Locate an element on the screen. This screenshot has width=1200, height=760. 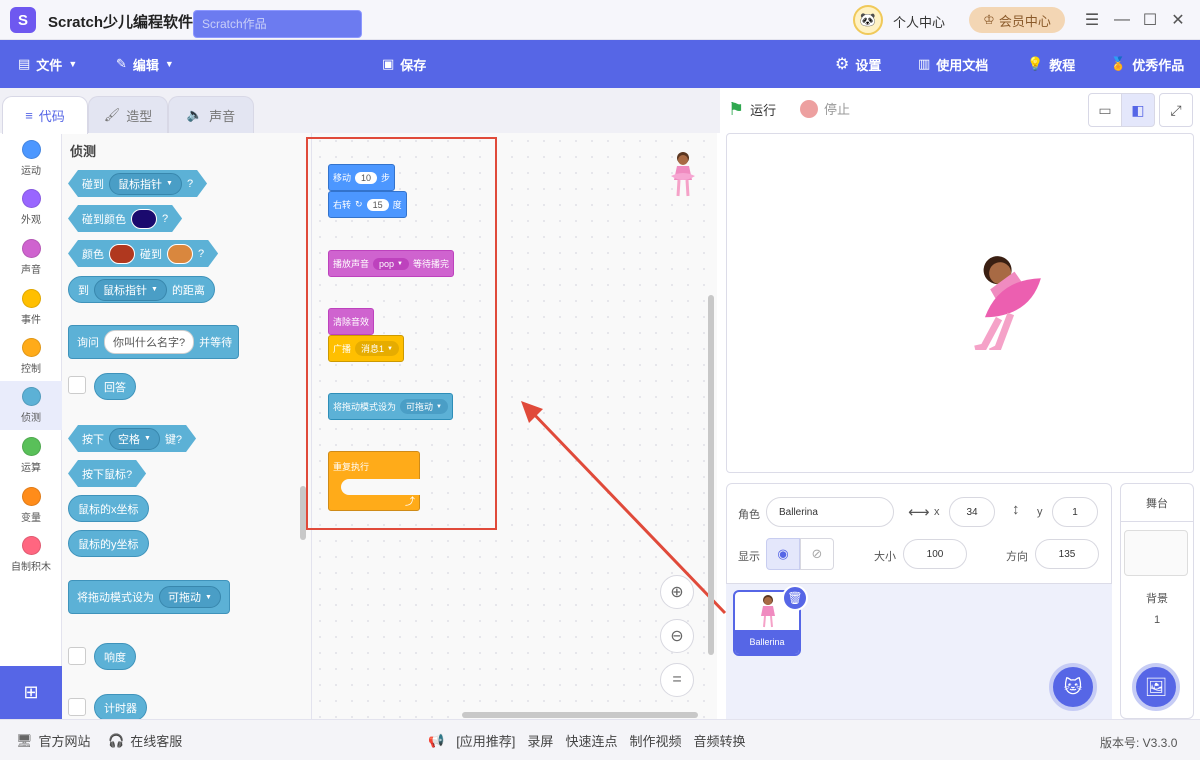
timer-checkbox is located at coordinates (77, 707).